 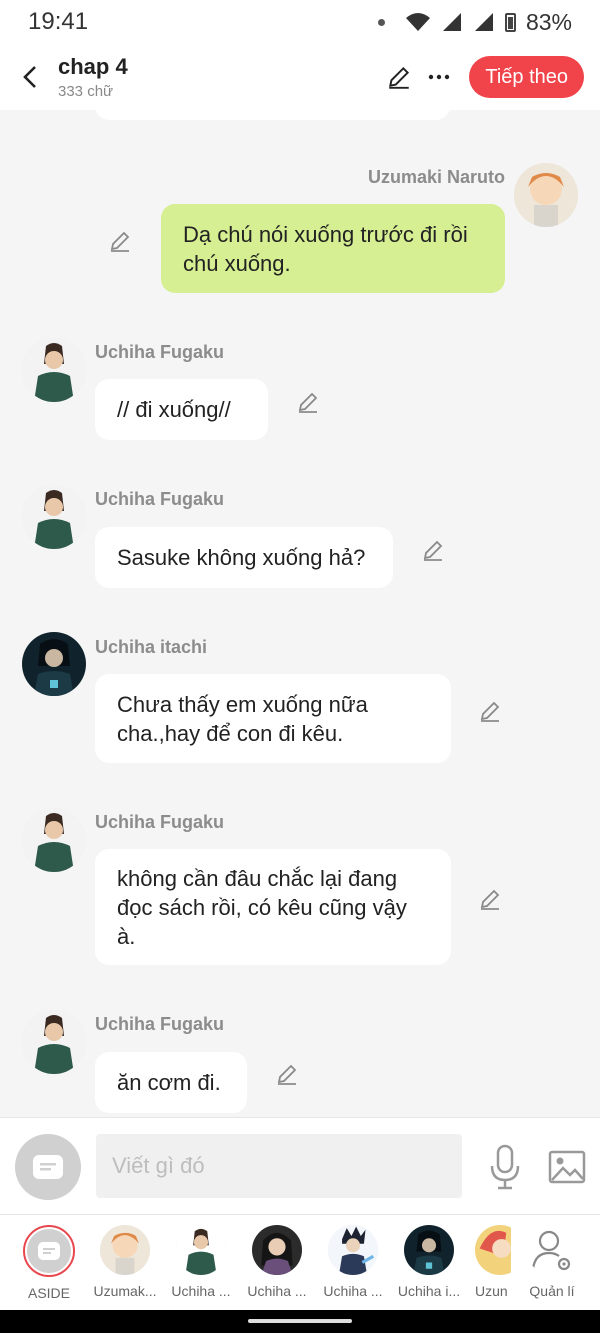 I want to click on sender-name: Uchiha itachi, so click(x=151, y=647).